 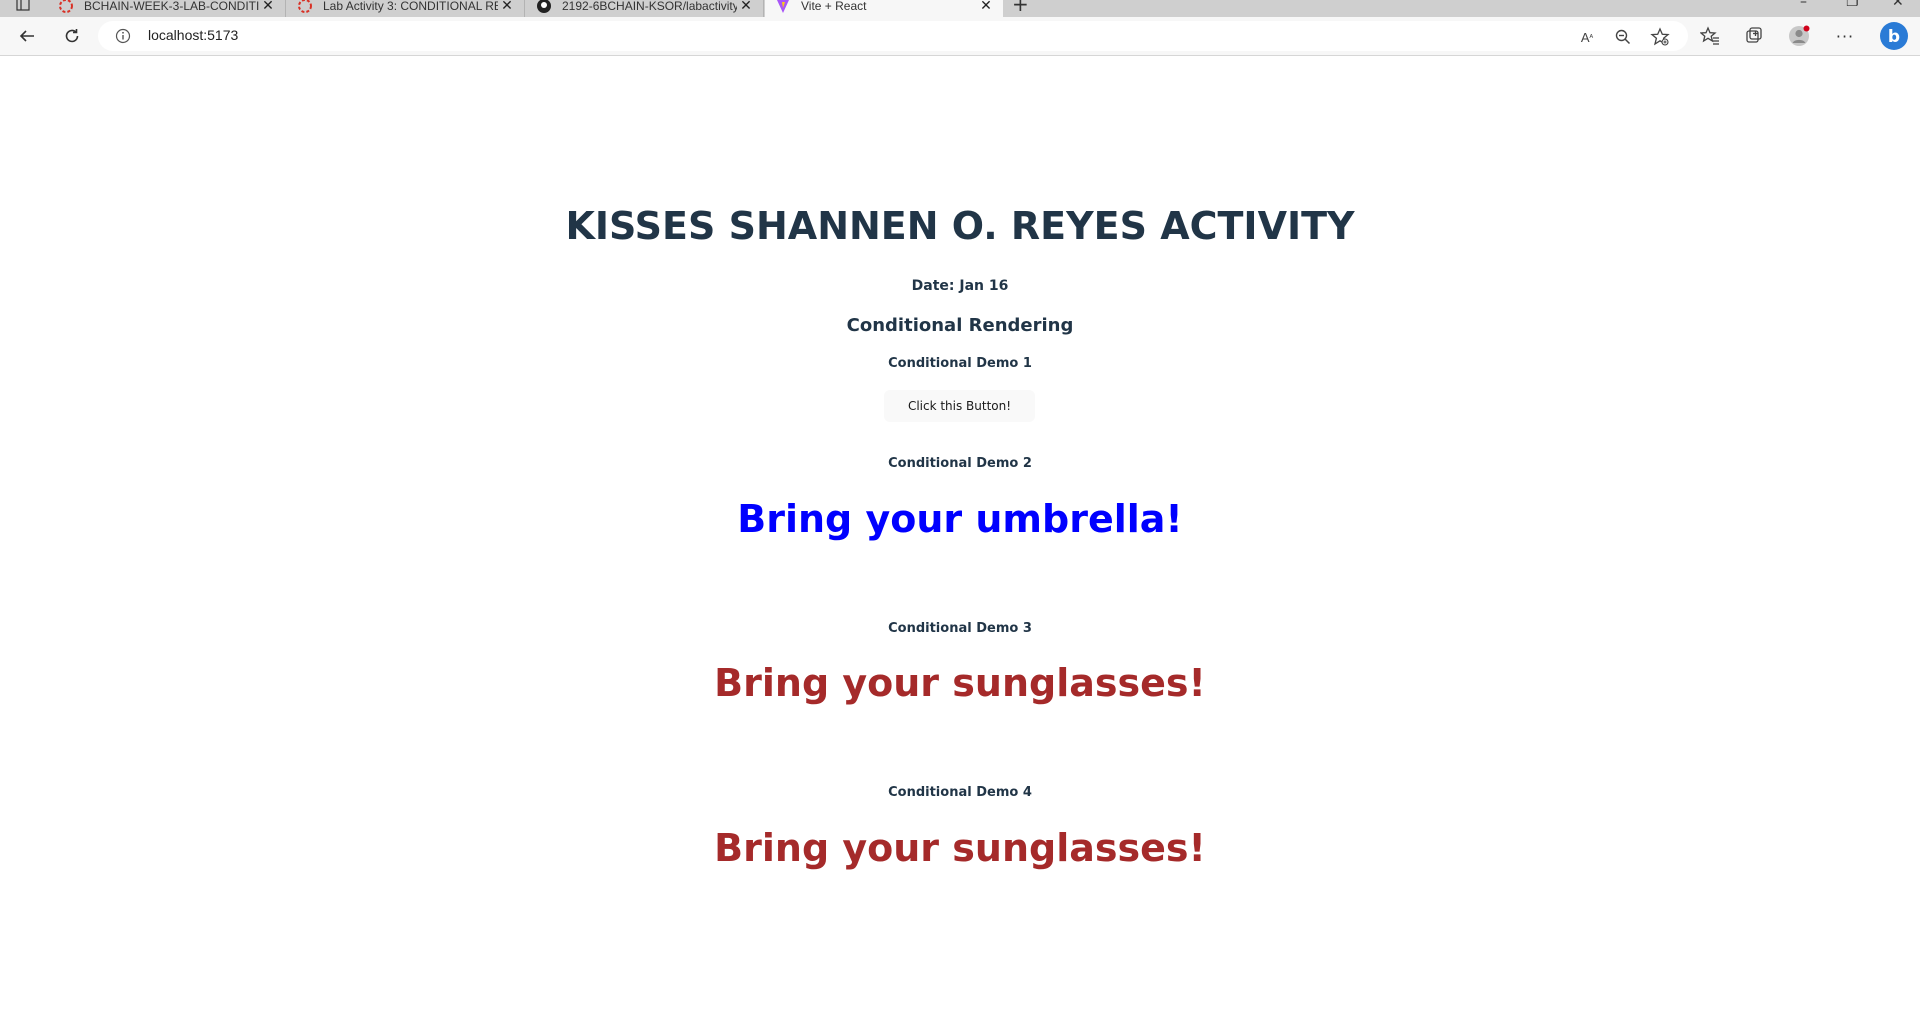 I want to click on sidebar-toggle-icon, so click(x=23, y=5).